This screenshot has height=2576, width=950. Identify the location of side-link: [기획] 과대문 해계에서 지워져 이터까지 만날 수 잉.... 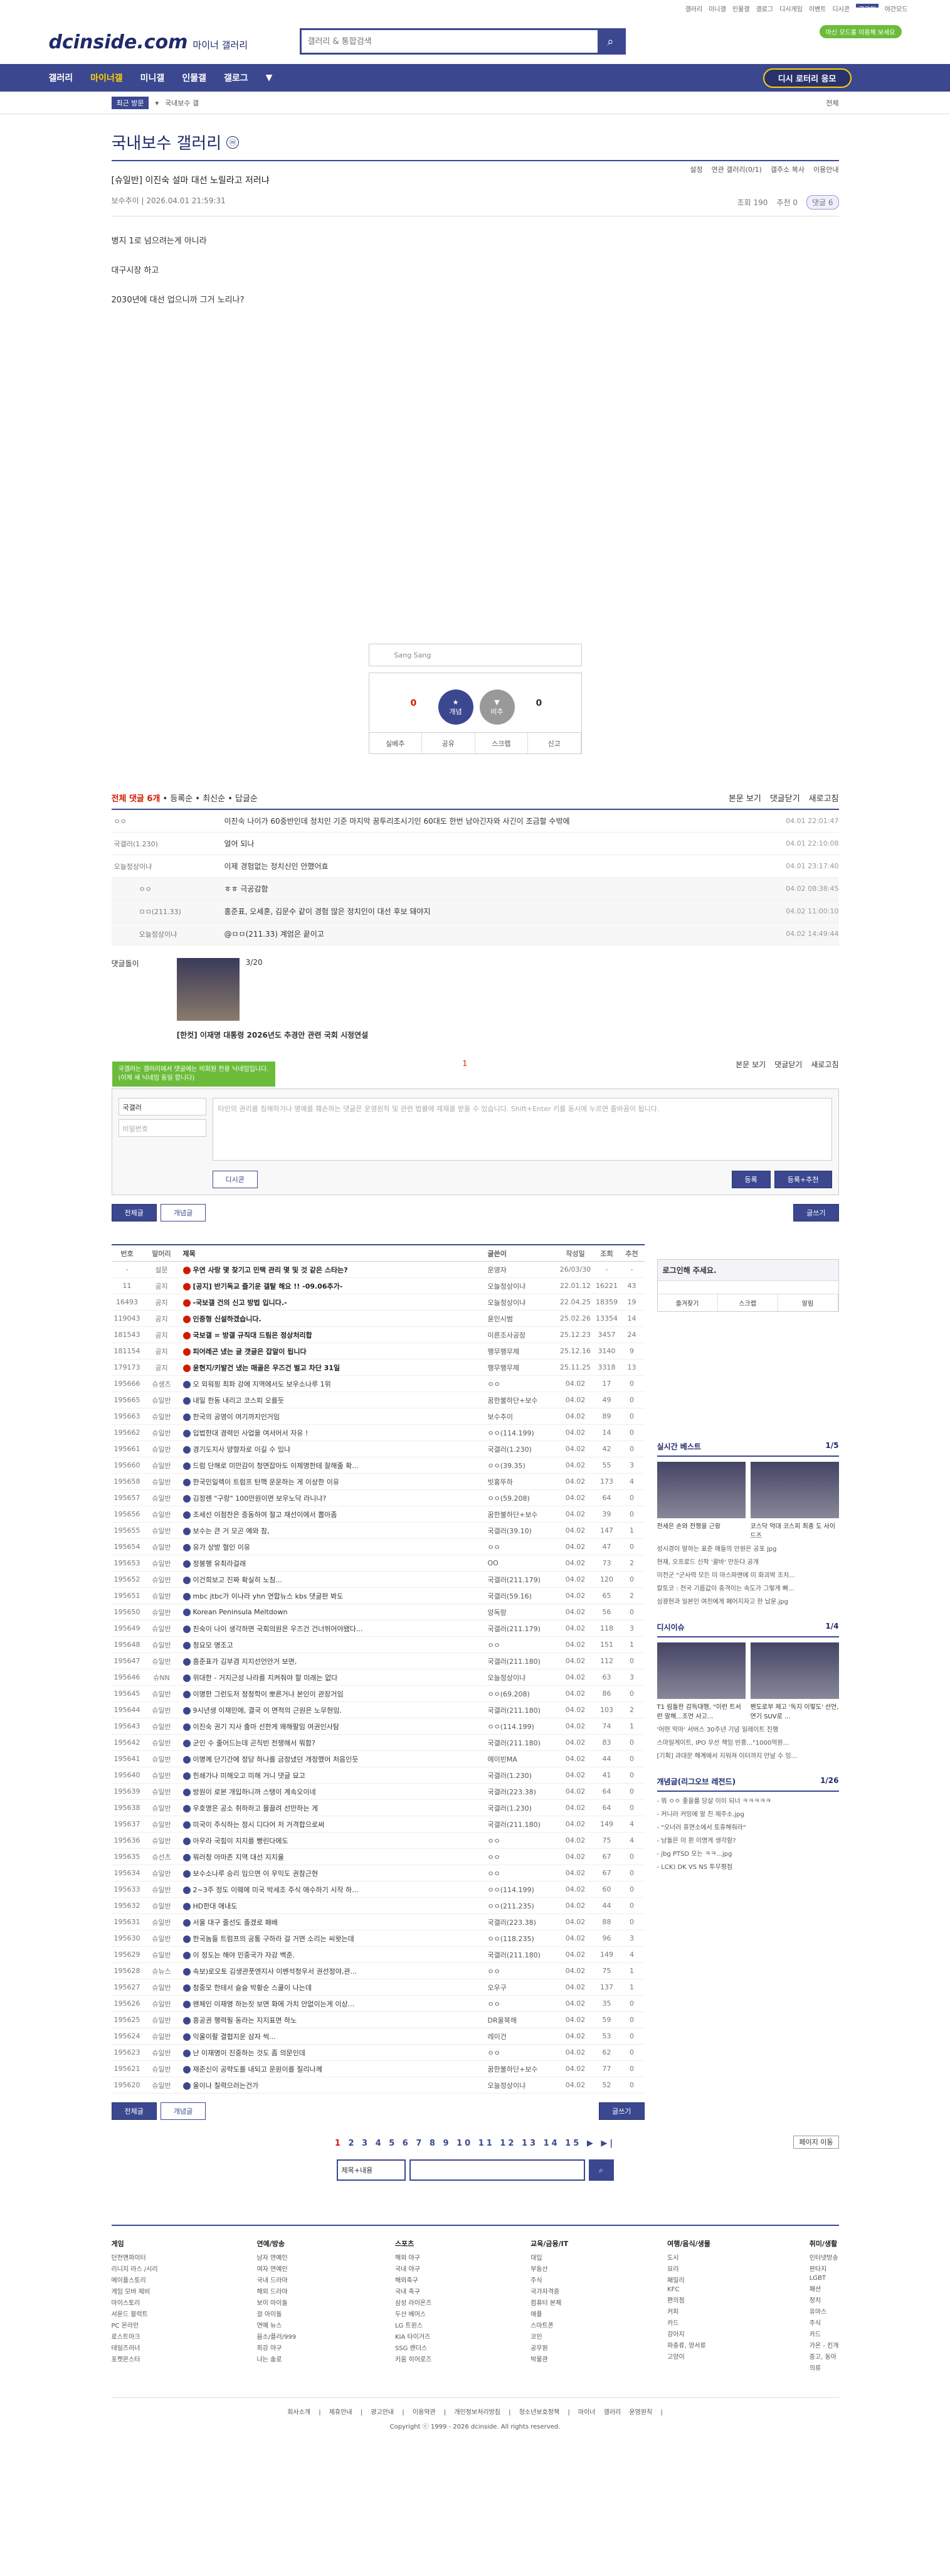
(748, 1755).